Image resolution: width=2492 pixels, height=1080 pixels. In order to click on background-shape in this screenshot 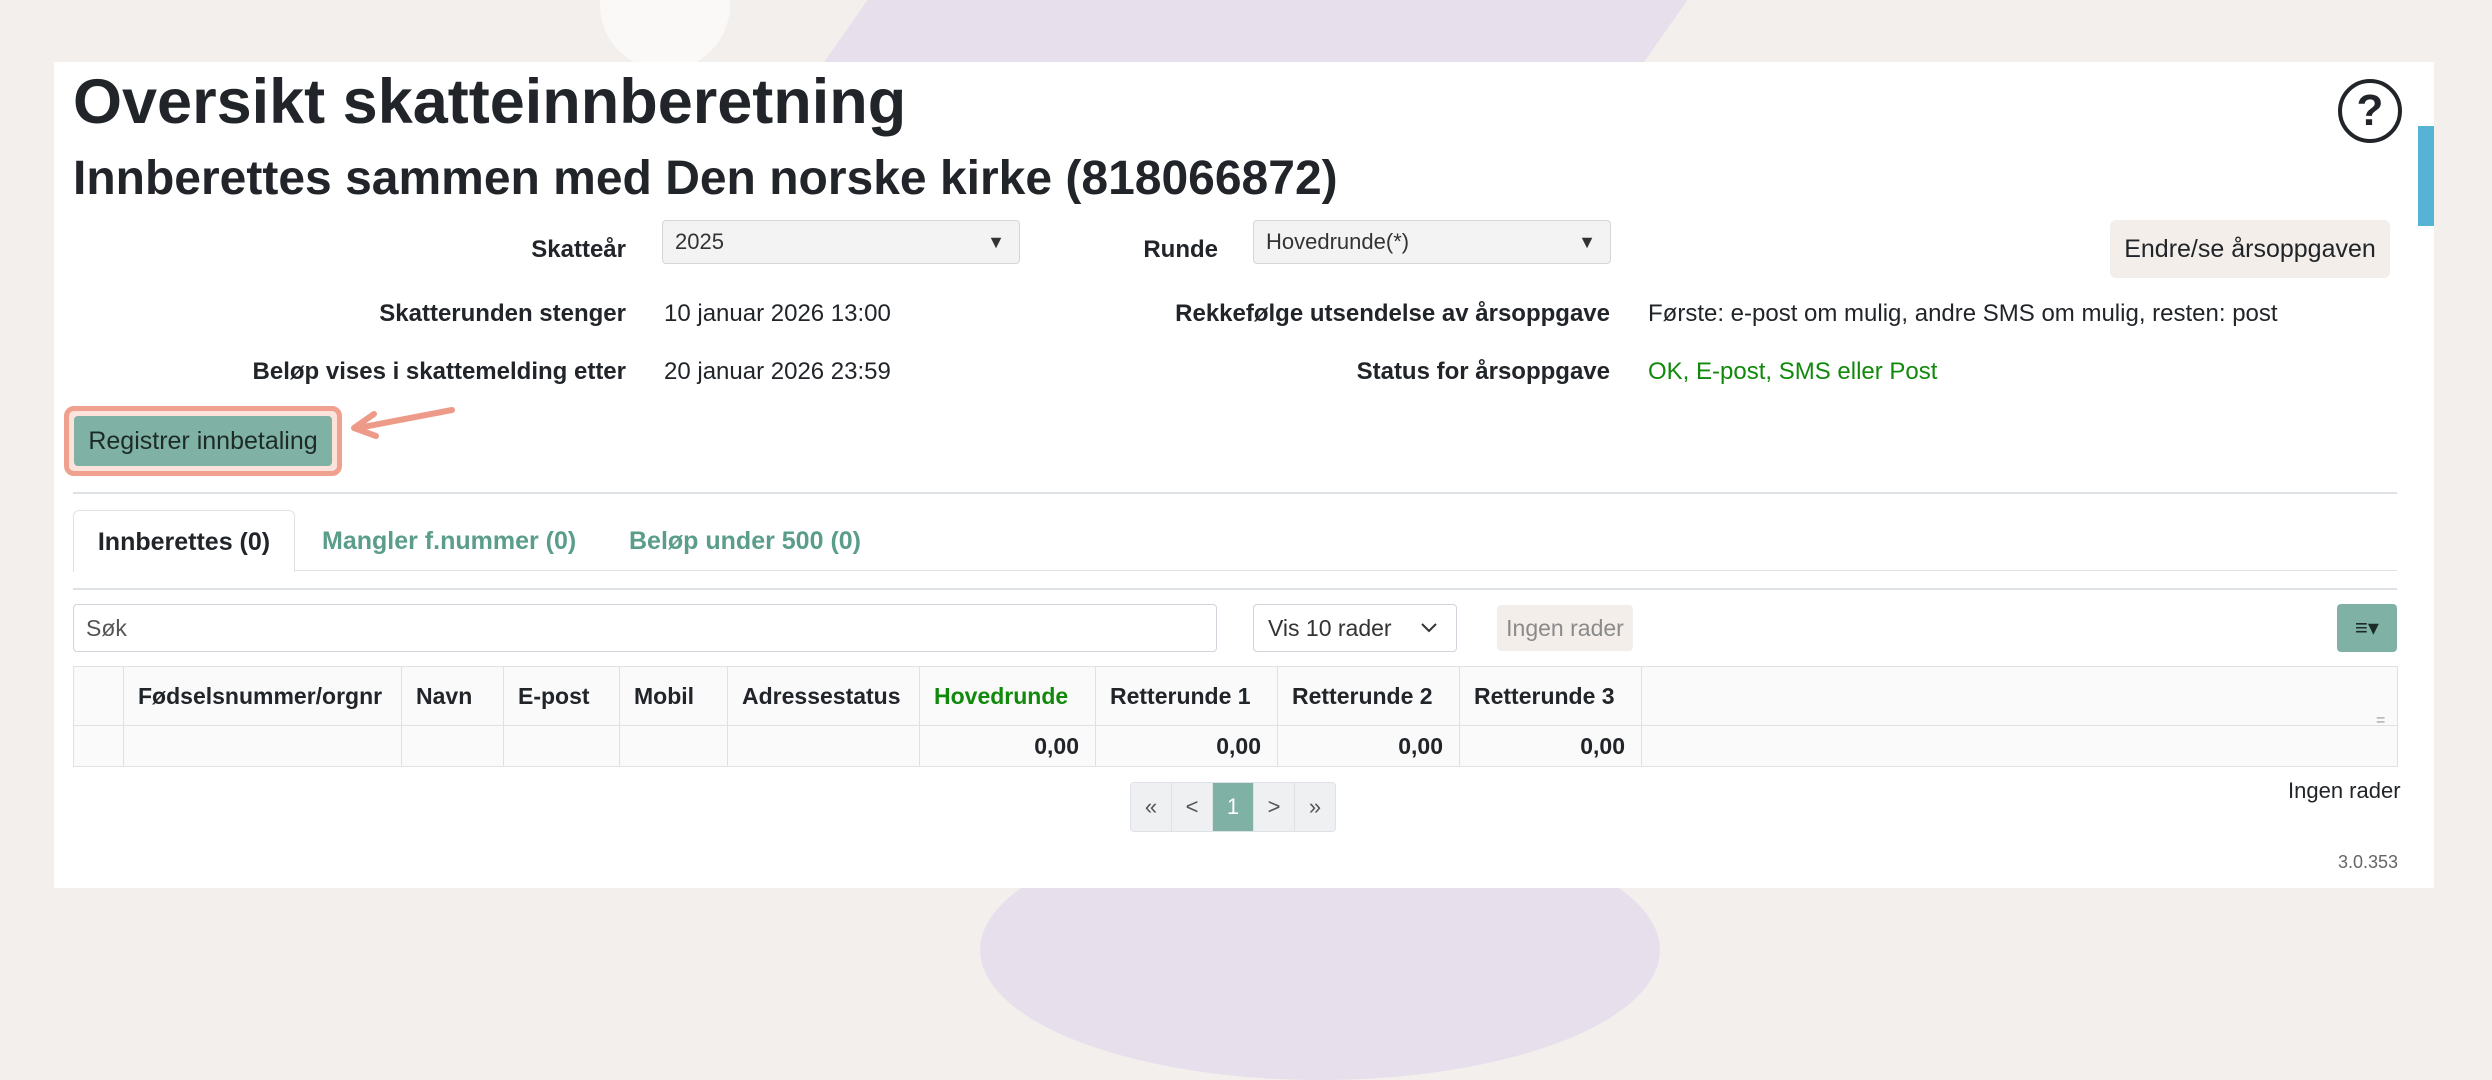, I will do `click(665, 35)`.